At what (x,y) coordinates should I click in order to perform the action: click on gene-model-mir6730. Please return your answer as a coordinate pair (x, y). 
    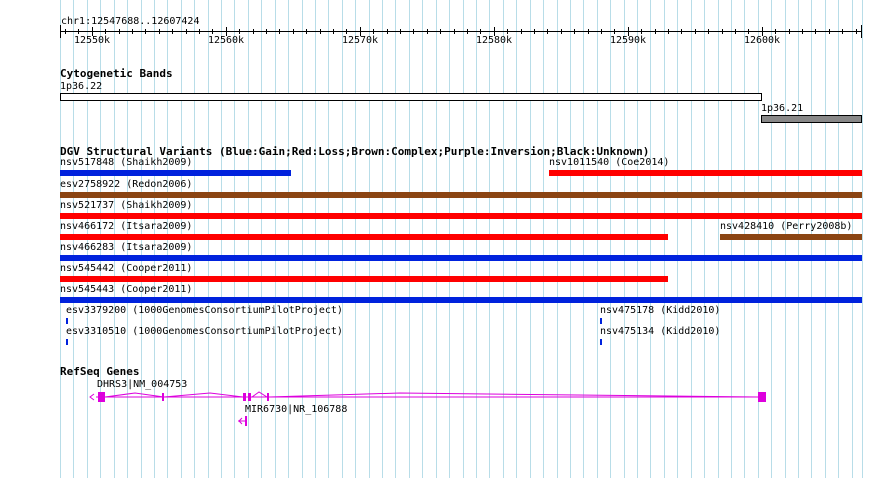
    Looking at the image, I should click on (242, 421).